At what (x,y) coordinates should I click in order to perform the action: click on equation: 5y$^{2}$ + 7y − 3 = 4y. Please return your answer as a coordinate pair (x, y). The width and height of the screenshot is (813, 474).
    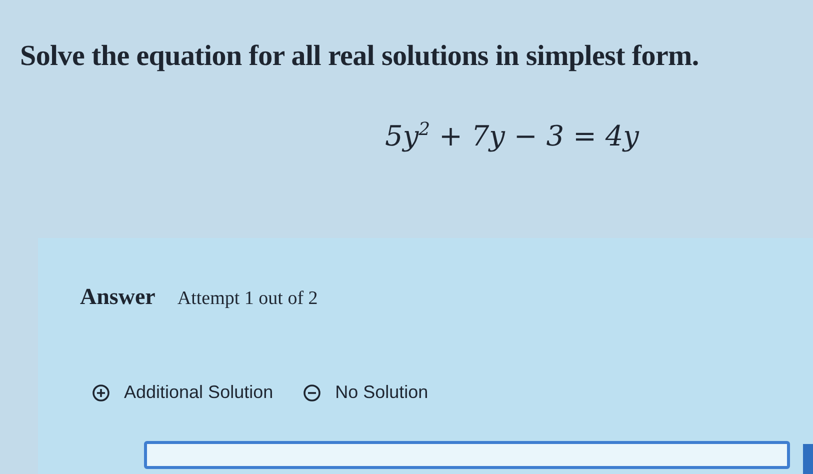
    Looking at the image, I should click on (512, 135).